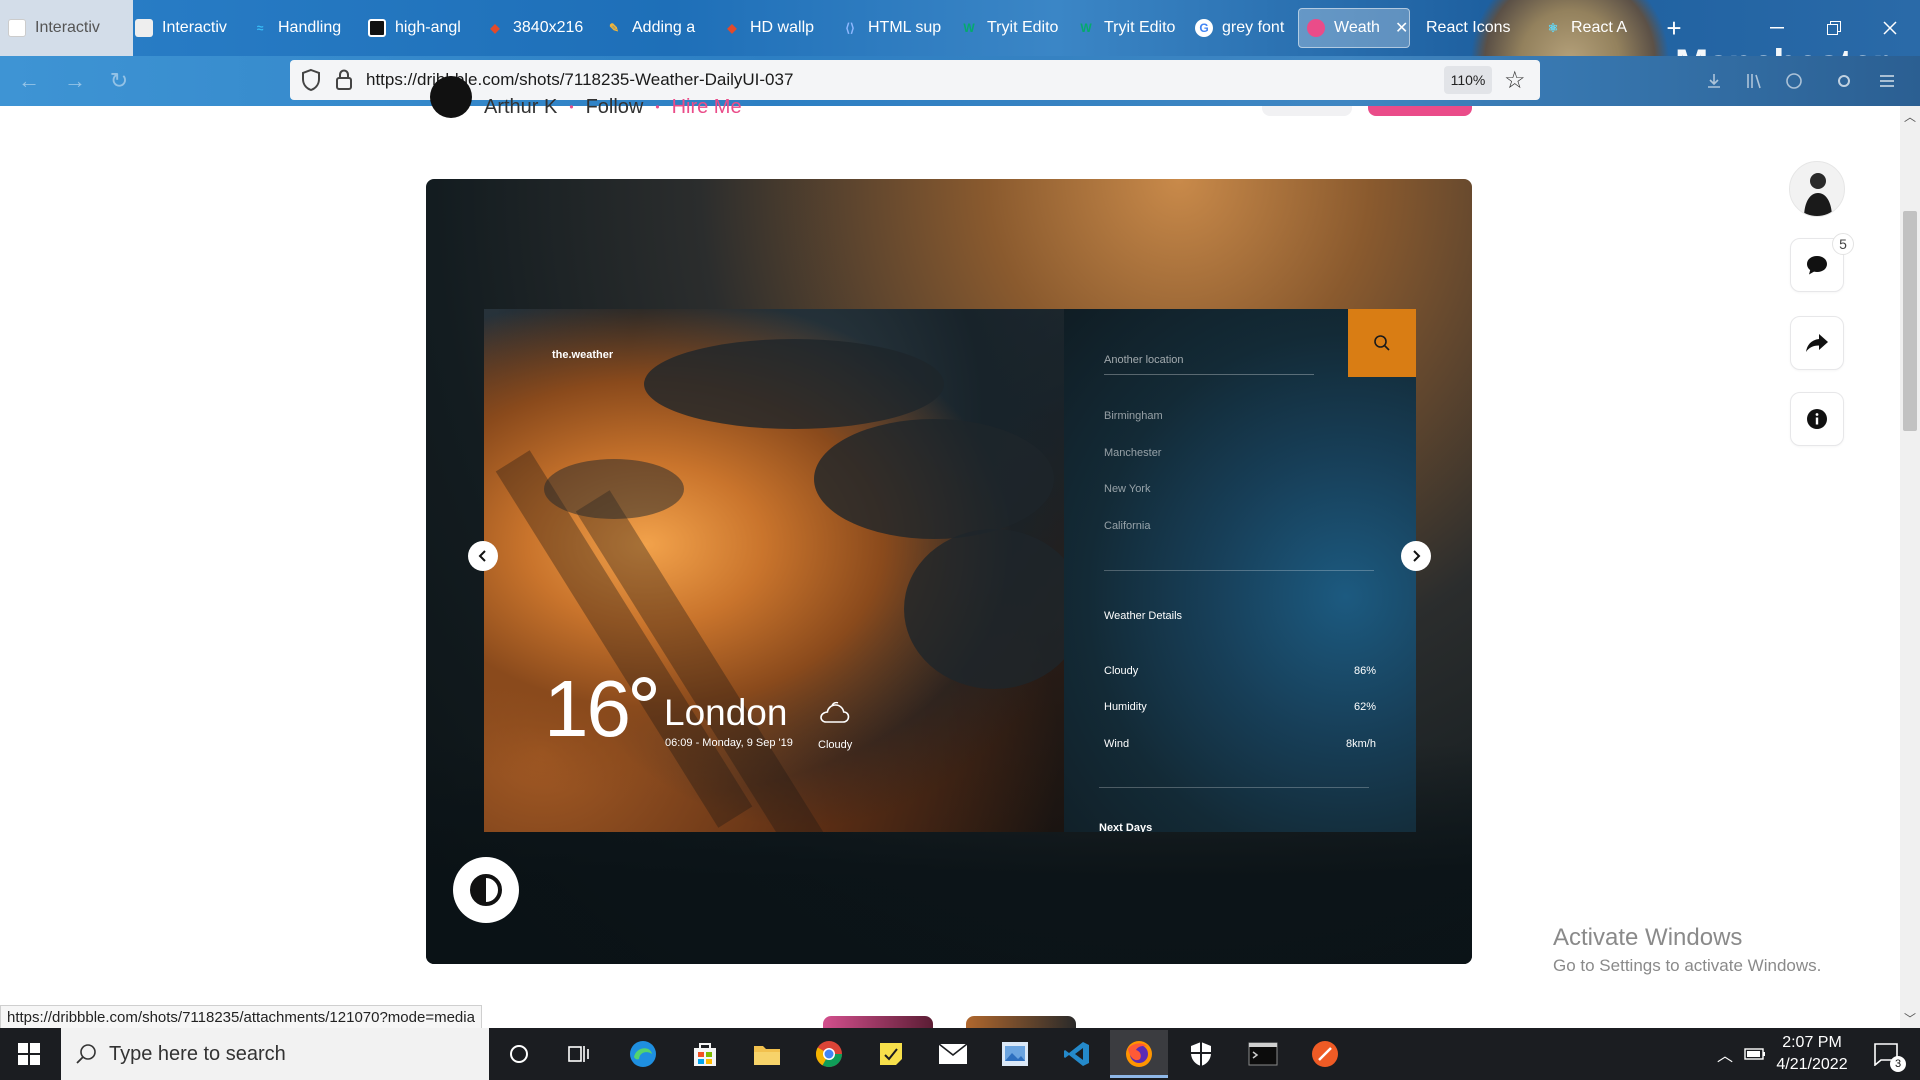 This screenshot has width=1920, height=1080. What do you see at coordinates (1812, 1064) in the screenshot?
I see `clock-date: 4/21/2022` at bounding box center [1812, 1064].